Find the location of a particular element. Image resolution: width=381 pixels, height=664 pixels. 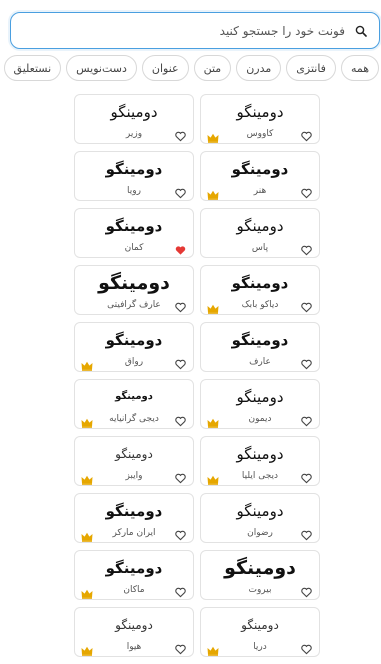

font-card: دومینگو دیجی ایلیا is located at coordinates (260, 461).